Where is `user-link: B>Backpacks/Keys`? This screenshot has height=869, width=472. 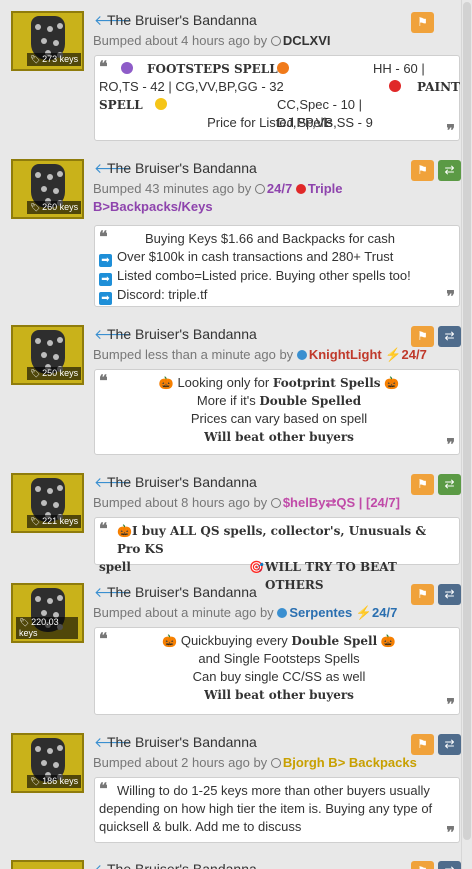 user-link: B>Backpacks/Keys is located at coordinates (153, 206).